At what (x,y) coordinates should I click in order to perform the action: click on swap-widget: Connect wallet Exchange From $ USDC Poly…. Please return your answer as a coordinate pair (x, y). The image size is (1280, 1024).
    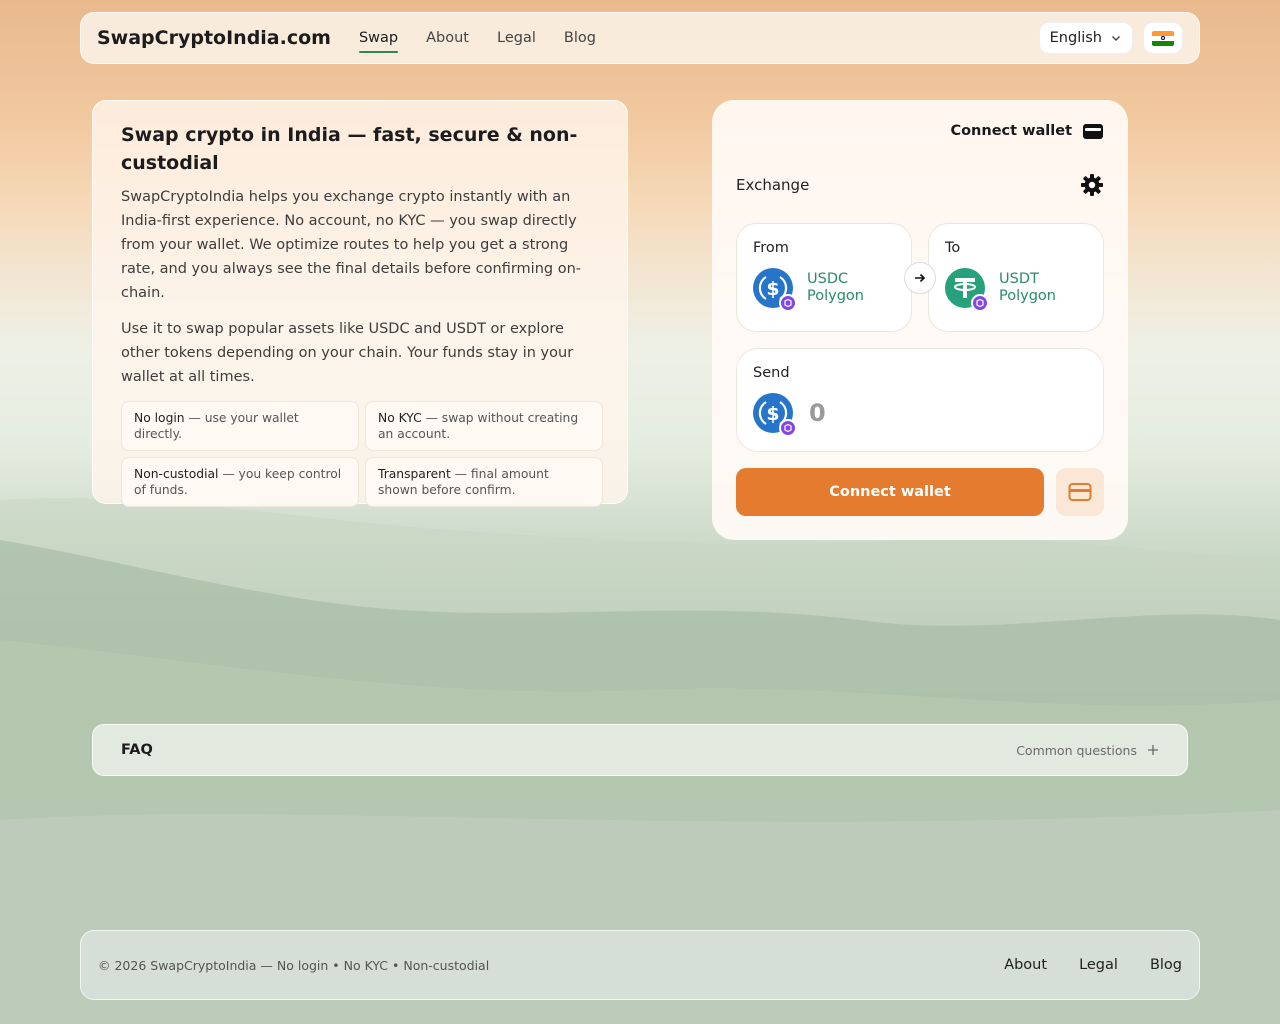
    Looking at the image, I should click on (920, 320).